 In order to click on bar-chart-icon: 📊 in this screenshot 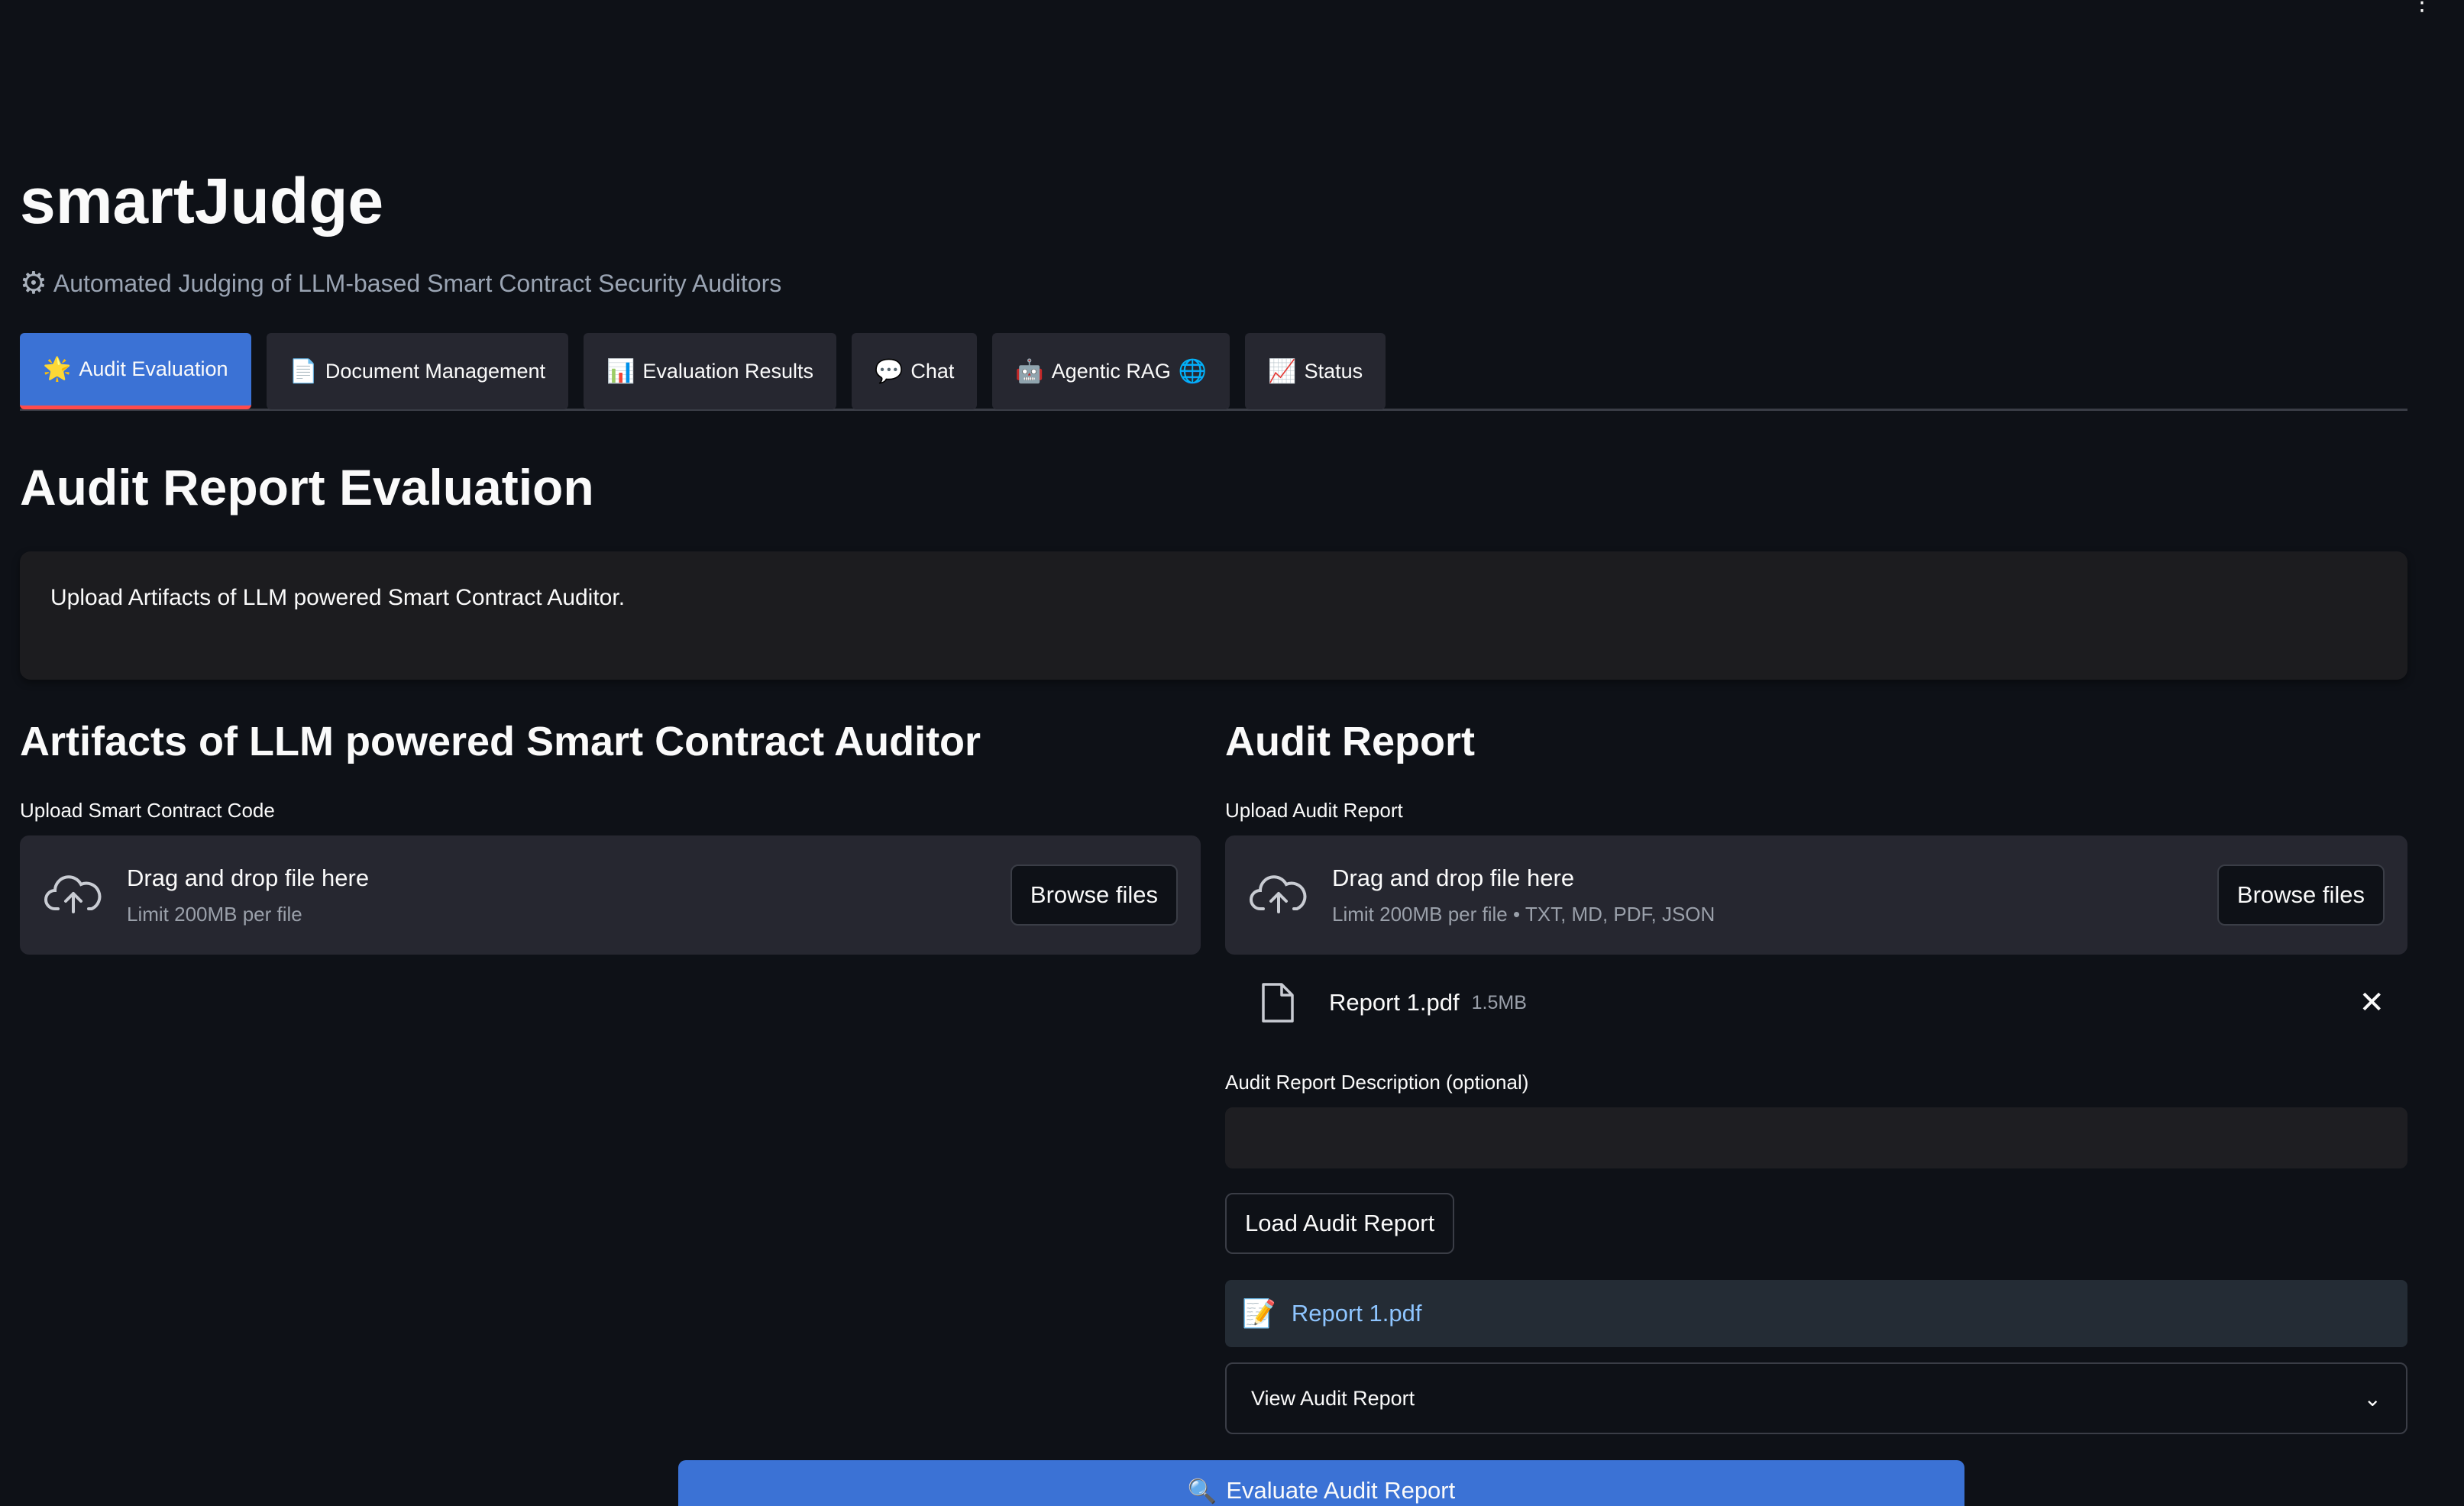, I will do `click(620, 371)`.